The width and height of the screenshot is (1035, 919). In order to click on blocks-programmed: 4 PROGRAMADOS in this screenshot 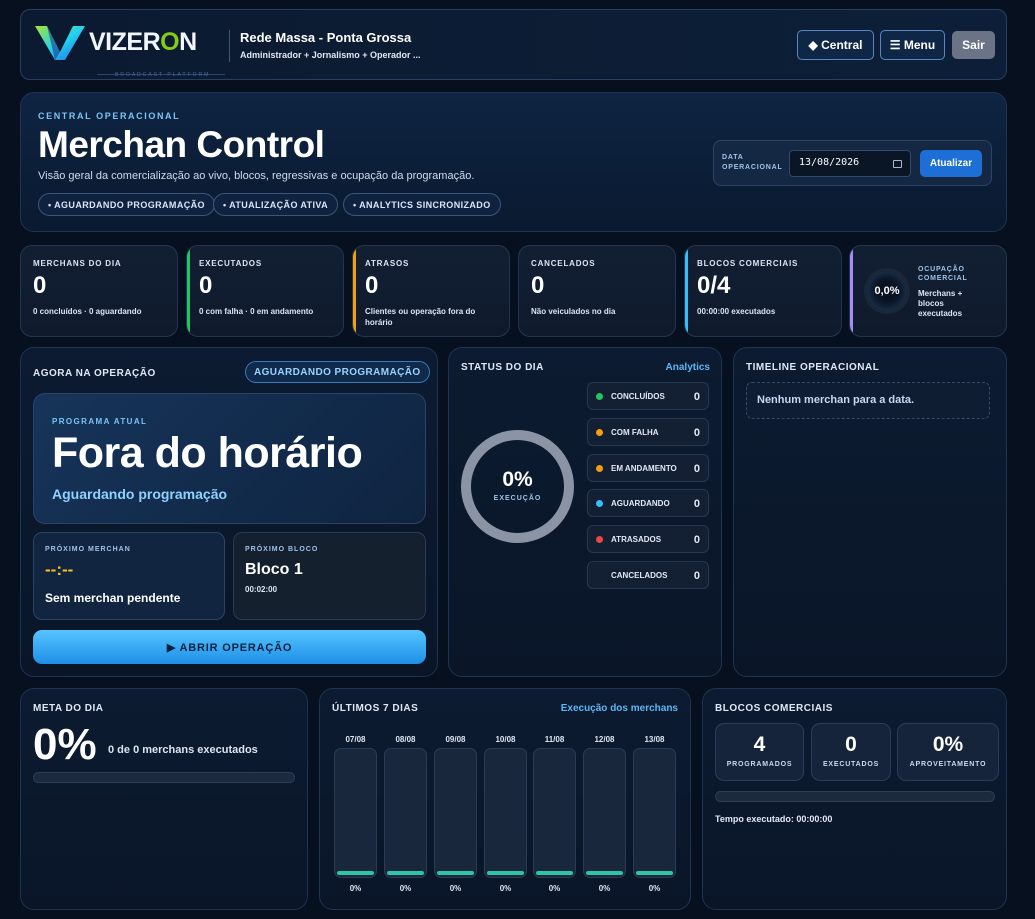, I will do `click(759, 752)`.